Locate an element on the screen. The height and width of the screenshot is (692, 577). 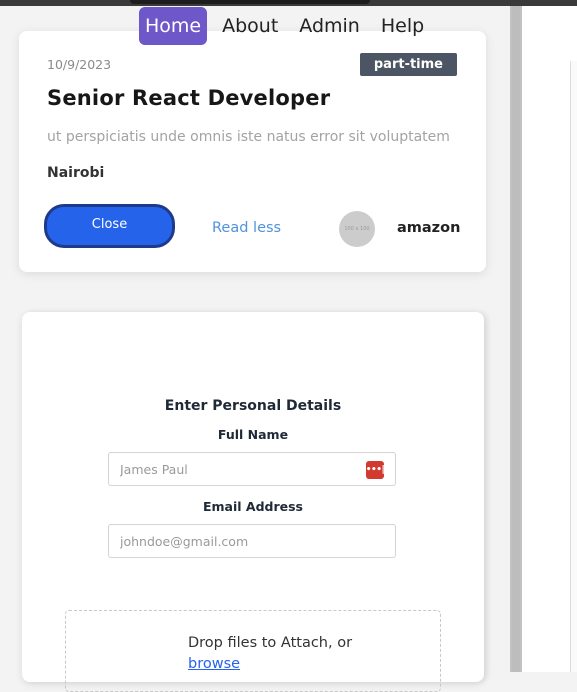
nav-admin: Admin is located at coordinates (329, 26).